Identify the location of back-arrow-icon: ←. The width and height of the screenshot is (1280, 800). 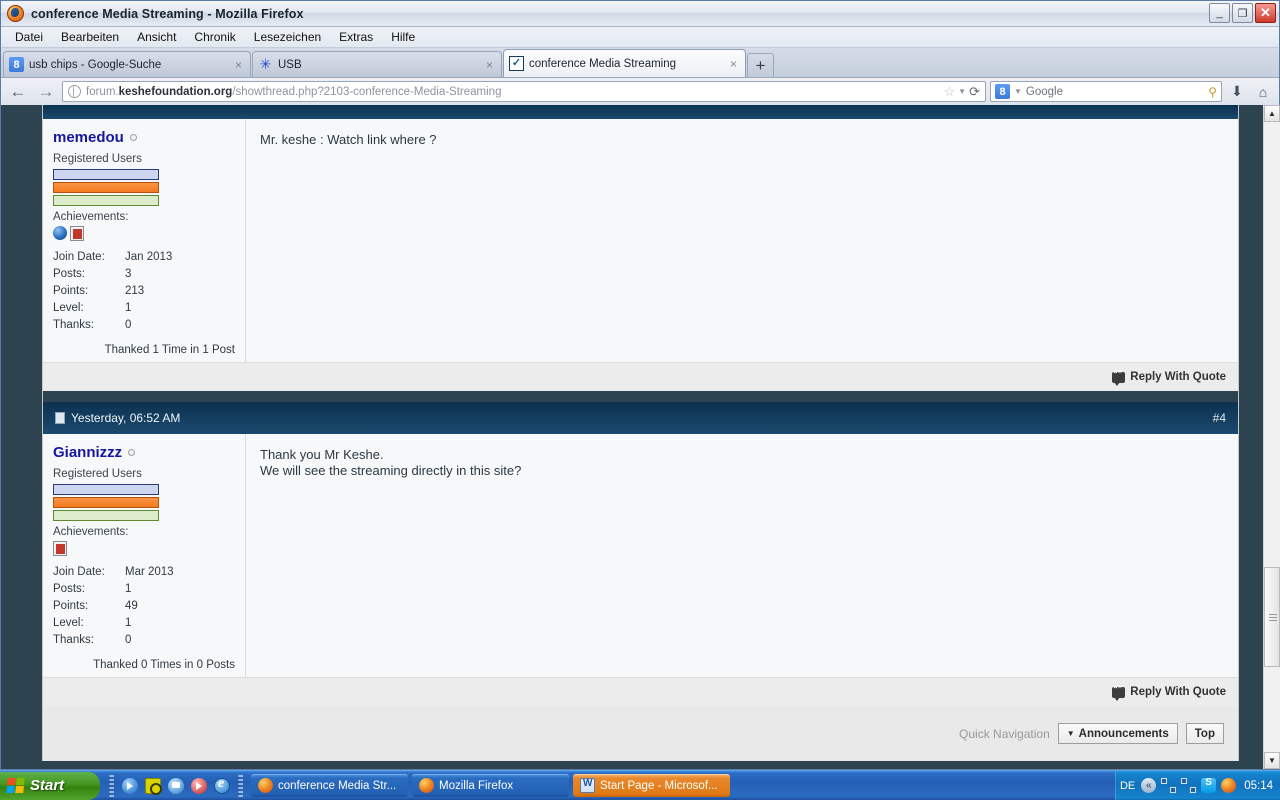
(18, 92).